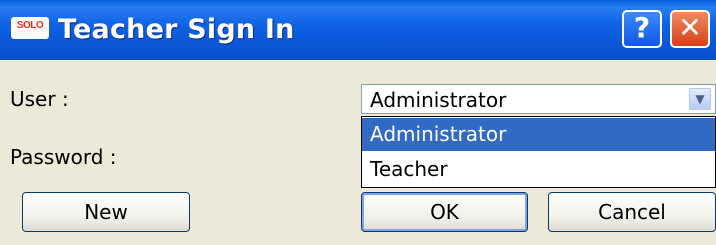  Describe the element at coordinates (700, 99) in the screenshot. I see `chevron-down-icon: ▼` at that location.